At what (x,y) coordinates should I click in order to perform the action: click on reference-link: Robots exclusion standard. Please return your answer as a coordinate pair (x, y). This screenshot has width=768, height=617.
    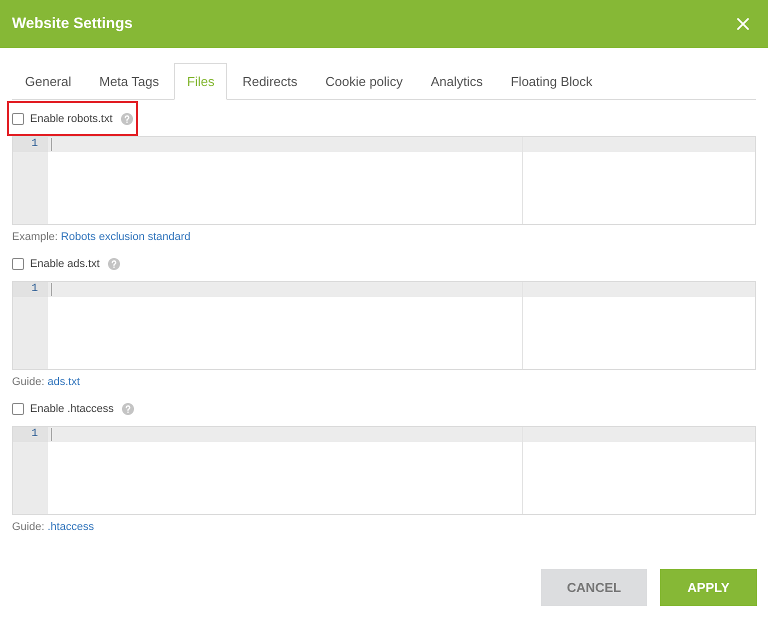
    Looking at the image, I should click on (125, 237).